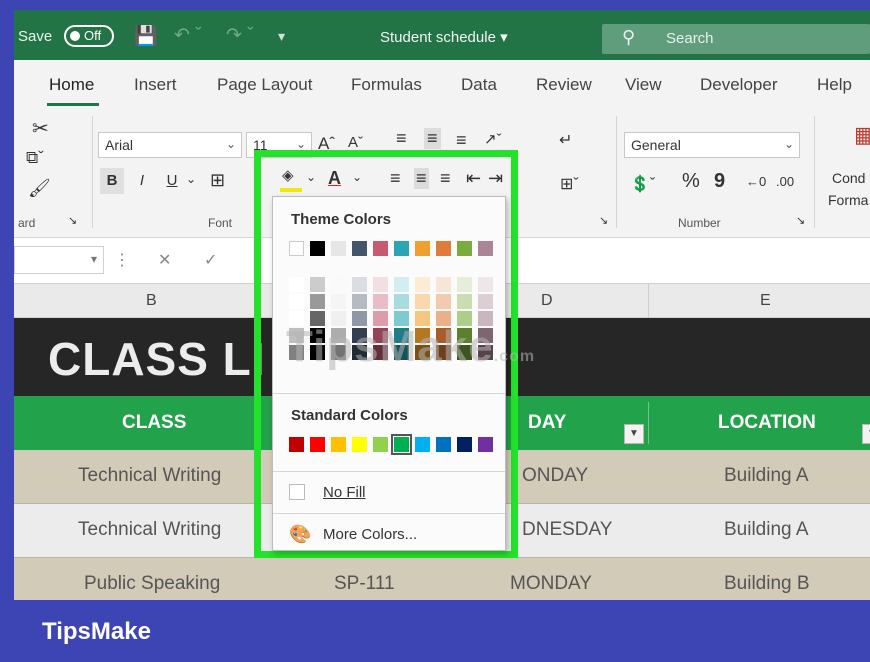 This screenshot has width=870, height=662. Describe the element at coordinates (401, 138) in the screenshot. I see `align-top-icon: ≡` at that location.